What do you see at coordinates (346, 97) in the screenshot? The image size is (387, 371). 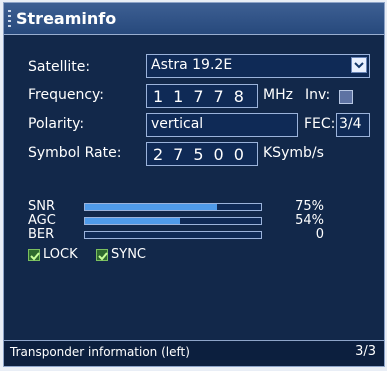 I see `inversion-toggle` at bounding box center [346, 97].